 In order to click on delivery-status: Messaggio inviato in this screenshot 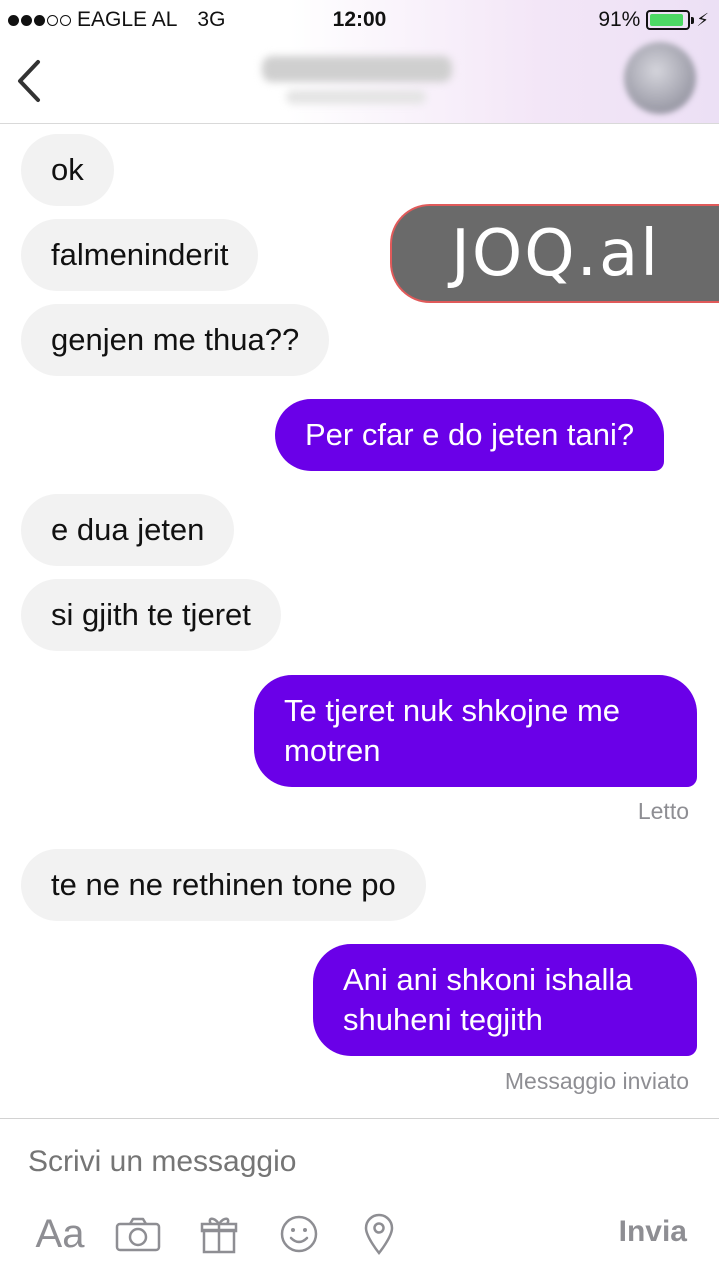, I will do `click(596, 1081)`.